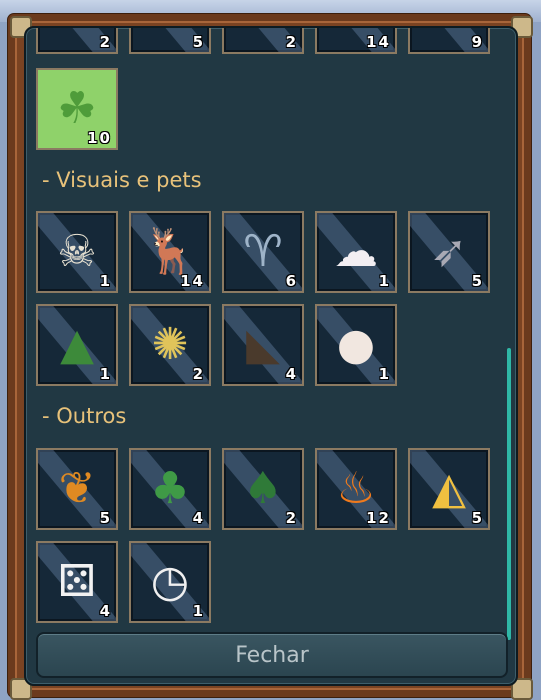 This screenshot has width=541, height=700. Describe the element at coordinates (77, 489) in the screenshot. I see `inventory-slot: ❦ 5` at that location.